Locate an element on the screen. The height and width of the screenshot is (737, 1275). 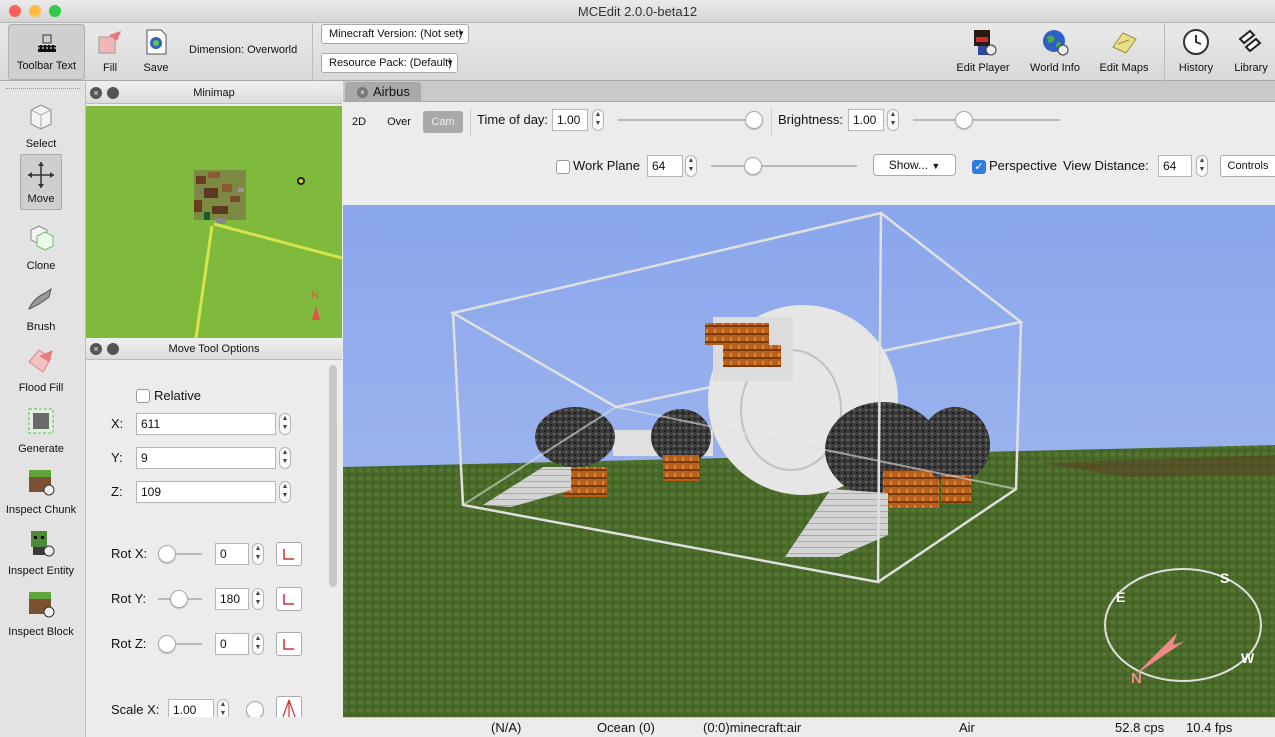
mc-version-select: Minecraft Version: (Not set) ▼ is located at coordinates (395, 34).